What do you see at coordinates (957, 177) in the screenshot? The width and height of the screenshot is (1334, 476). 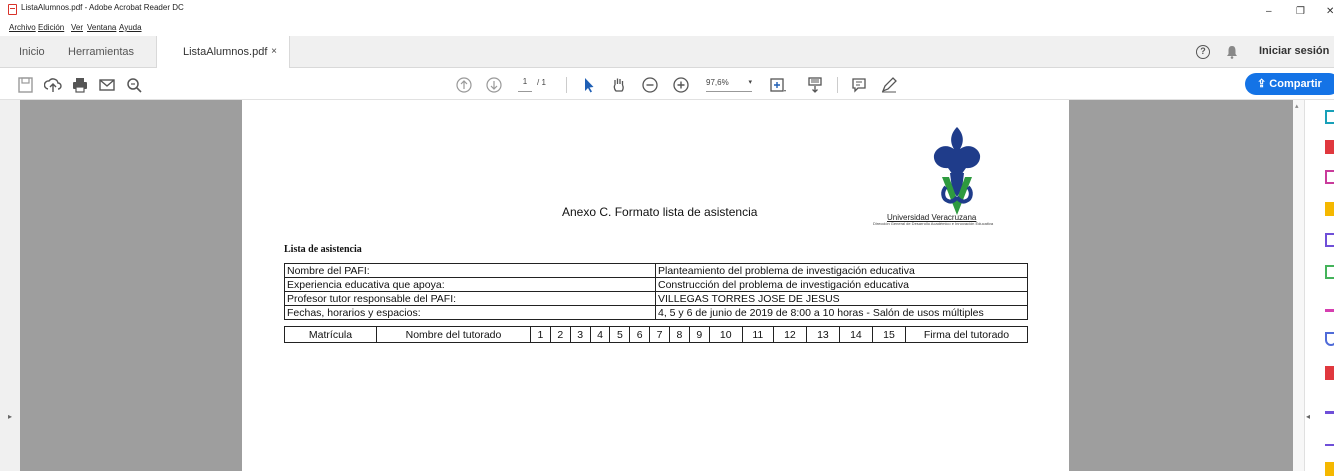 I see `university-logo` at bounding box center [957, 177].